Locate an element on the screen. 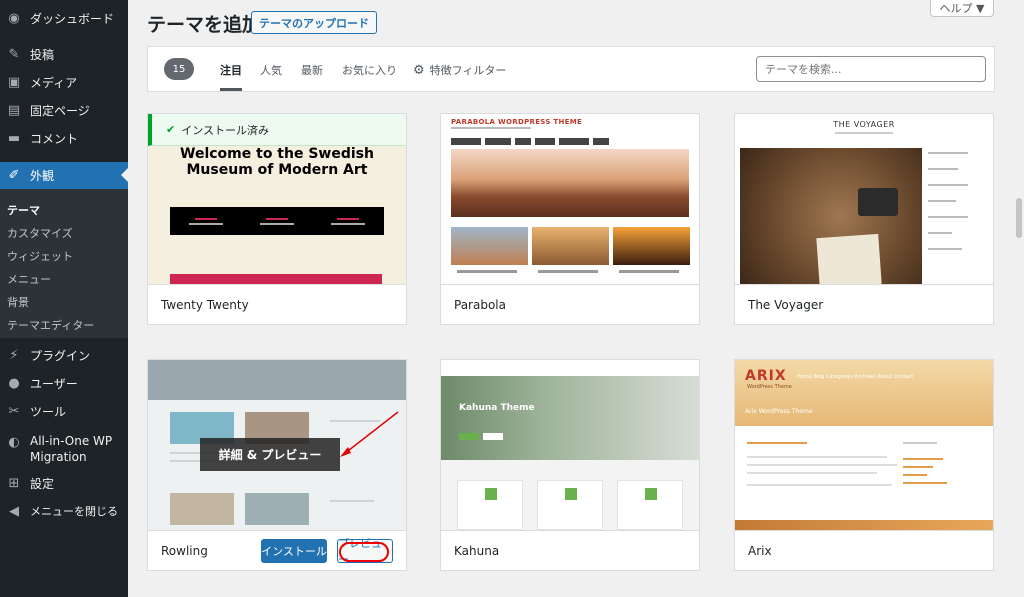 Image resolution: width=1024 pixels, height=597 pixels. screenshot-footer is located at coordinates (864, 525).